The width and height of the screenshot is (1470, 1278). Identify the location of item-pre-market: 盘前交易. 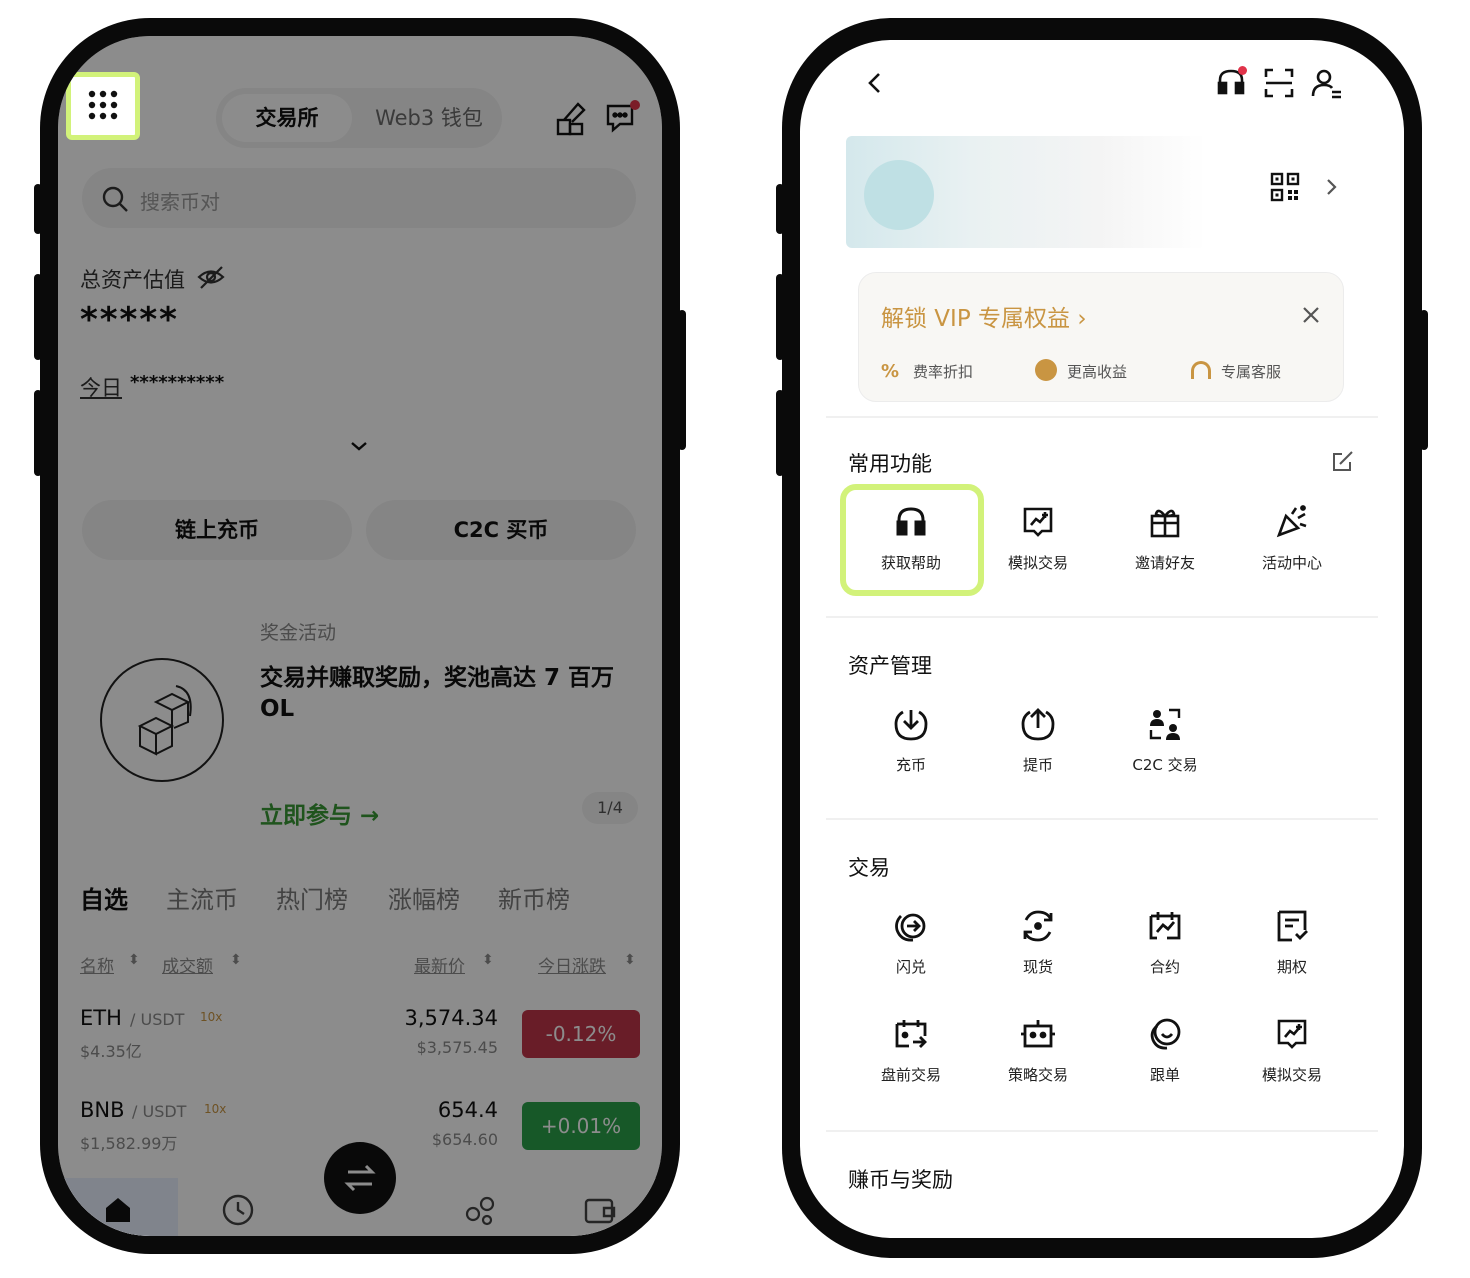
(911, 1061).